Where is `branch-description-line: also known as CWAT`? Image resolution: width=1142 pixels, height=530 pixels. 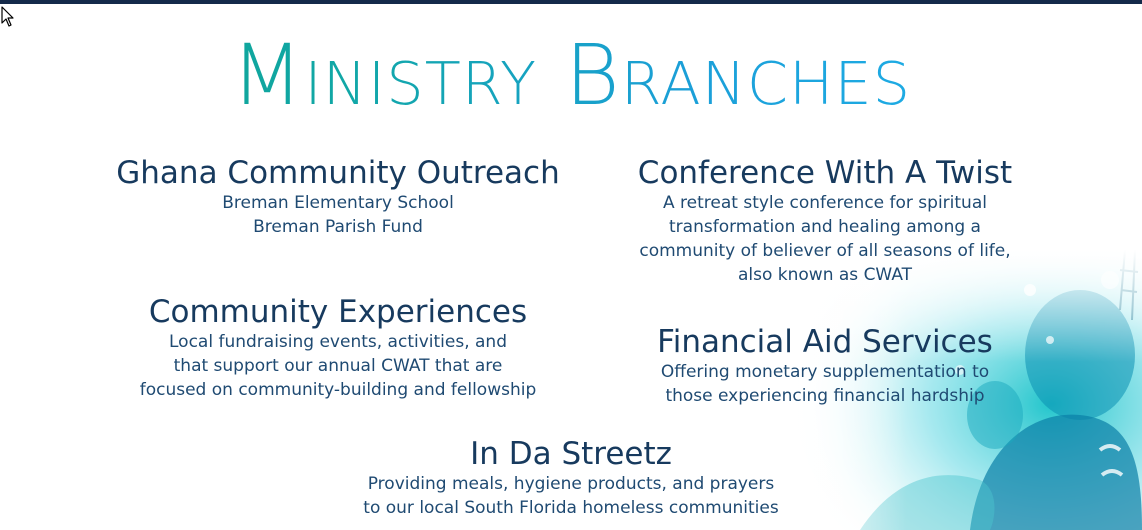
branch-description-line: also known as CWAT is located at coordinates (825, 275).